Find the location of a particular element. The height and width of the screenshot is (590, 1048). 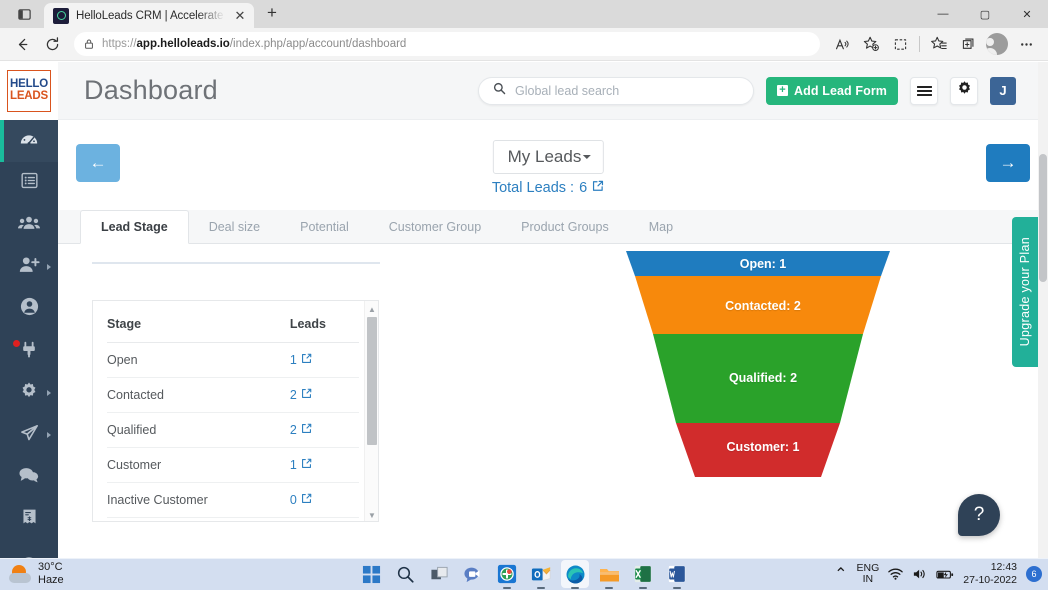

app-logo: HELLO LEADS is located at coordinates (29, 91).